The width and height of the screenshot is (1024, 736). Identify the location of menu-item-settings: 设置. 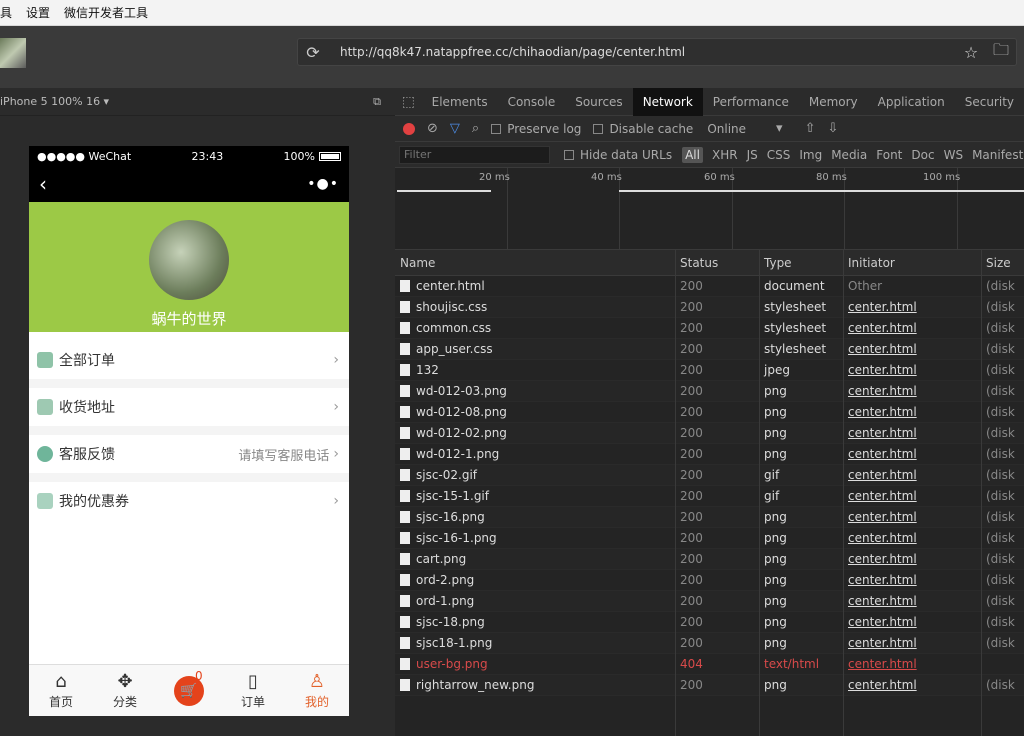
(38, 12).